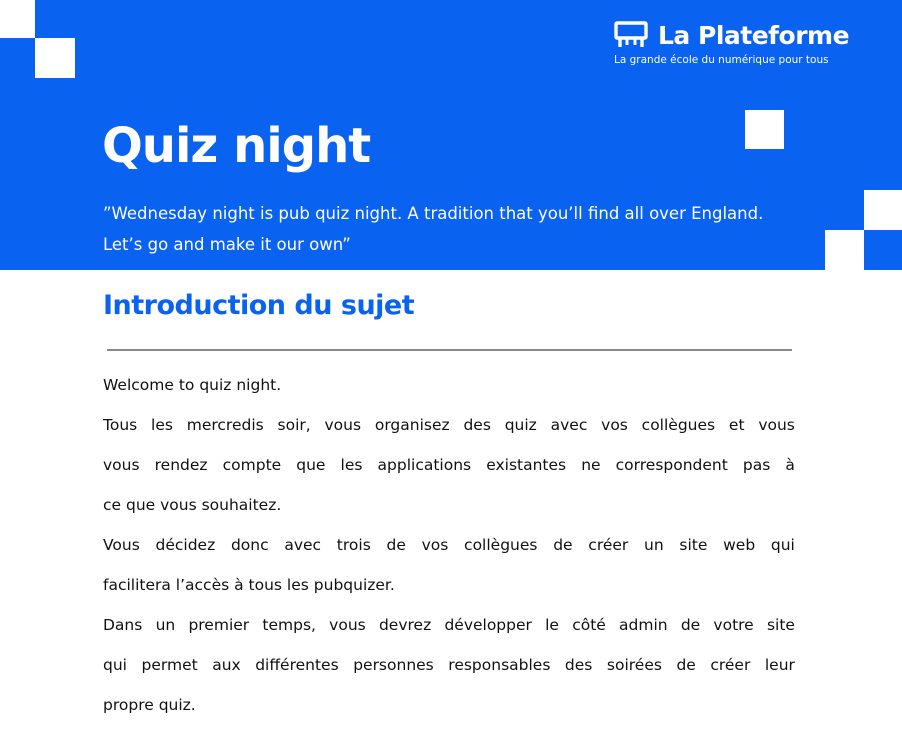 The image size is (902, 730). What do you see at coordinates (252, 465) in the screenshot?
I see `body-word: compte` at bounding box center [252, 465].